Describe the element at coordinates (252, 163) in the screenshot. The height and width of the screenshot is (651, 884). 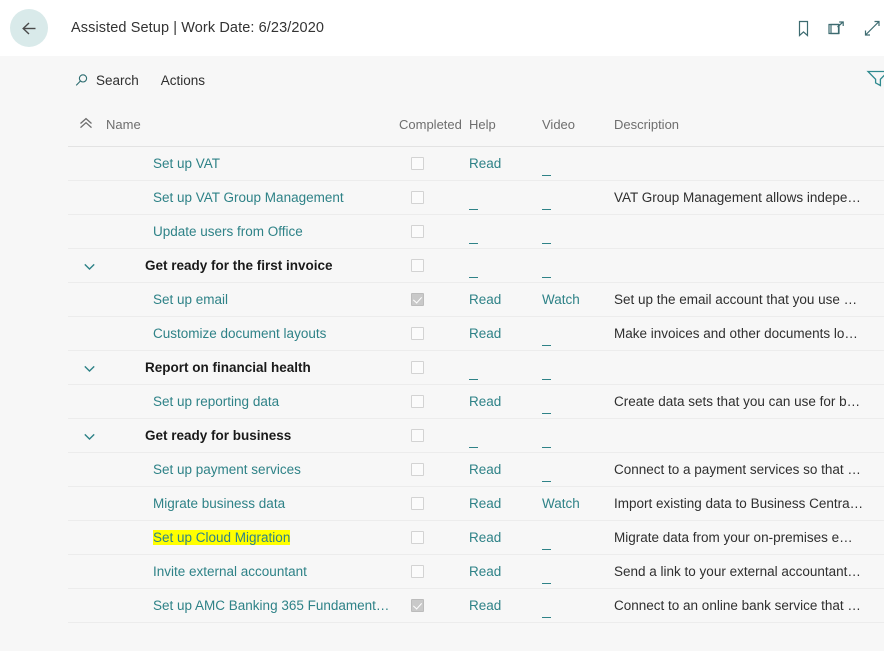
I see `setup-name-cell: Set up VAT` at that location.